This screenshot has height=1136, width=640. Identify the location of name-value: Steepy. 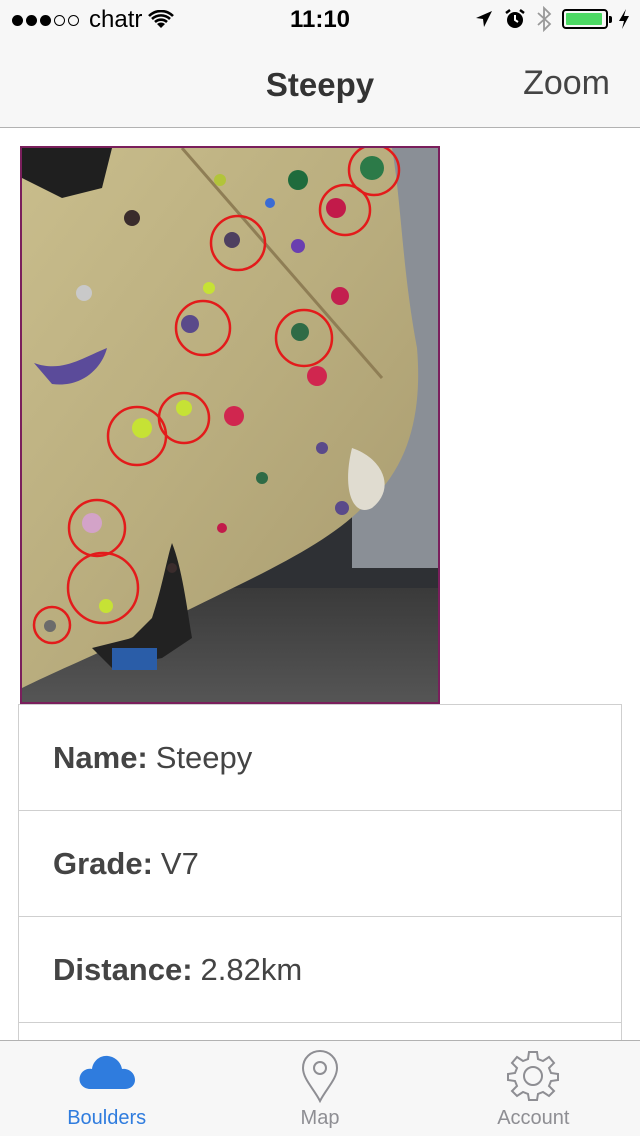
(204, 757).